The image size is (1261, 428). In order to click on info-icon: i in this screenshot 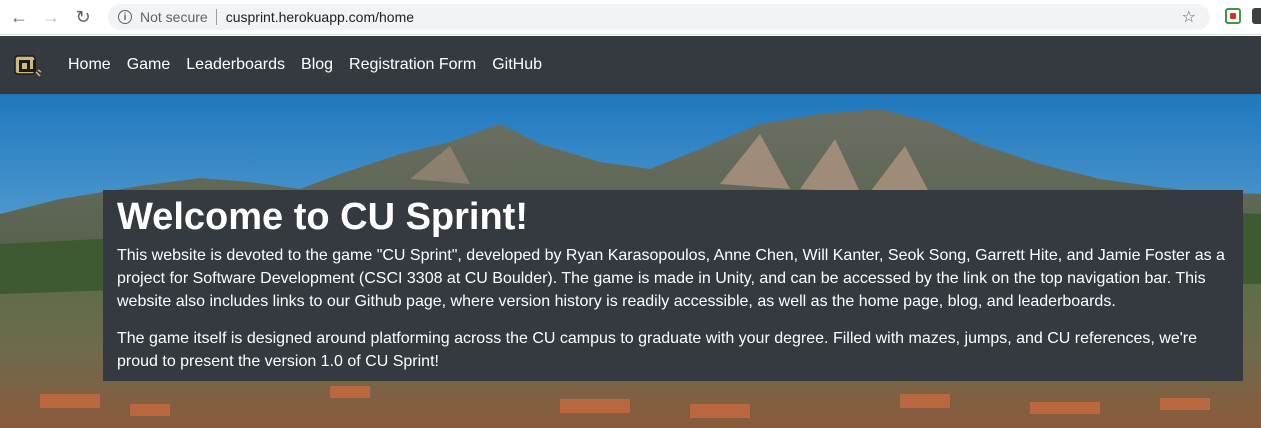, I will do `click(125, 17)`.